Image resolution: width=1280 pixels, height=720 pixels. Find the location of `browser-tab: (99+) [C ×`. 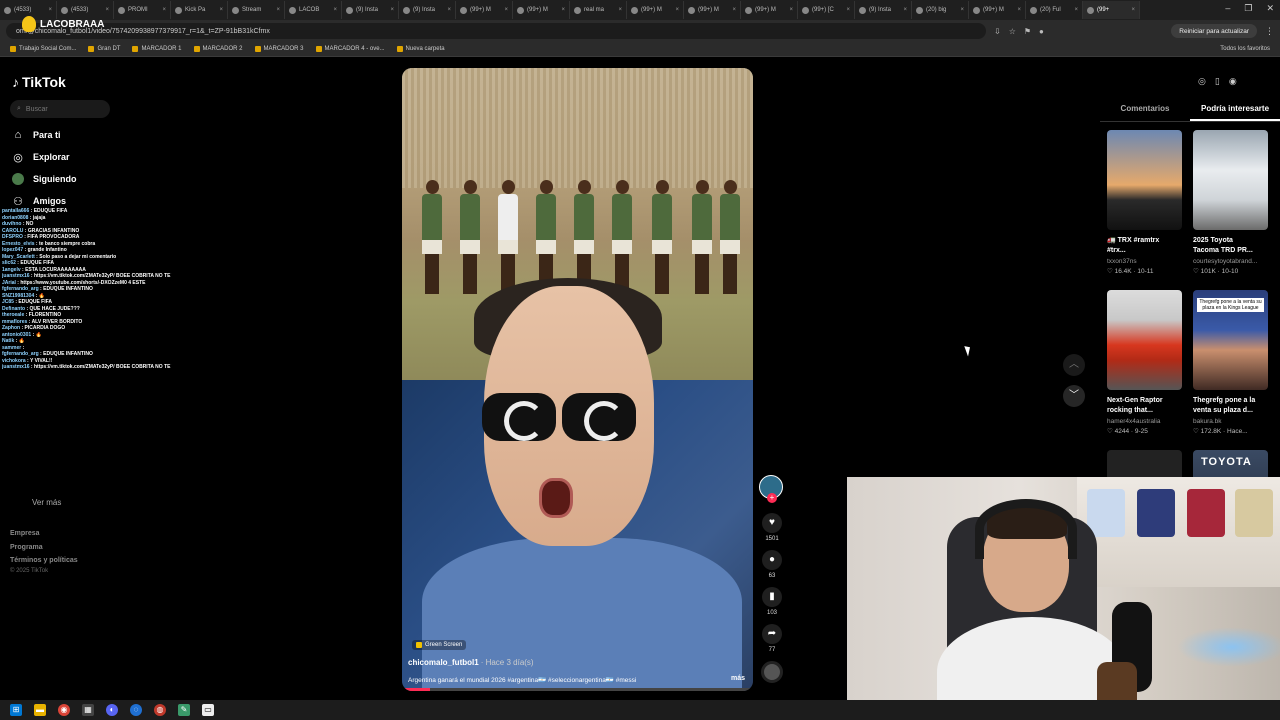

browser-tab: (99+) [C × is located at coordinates (826, 10).